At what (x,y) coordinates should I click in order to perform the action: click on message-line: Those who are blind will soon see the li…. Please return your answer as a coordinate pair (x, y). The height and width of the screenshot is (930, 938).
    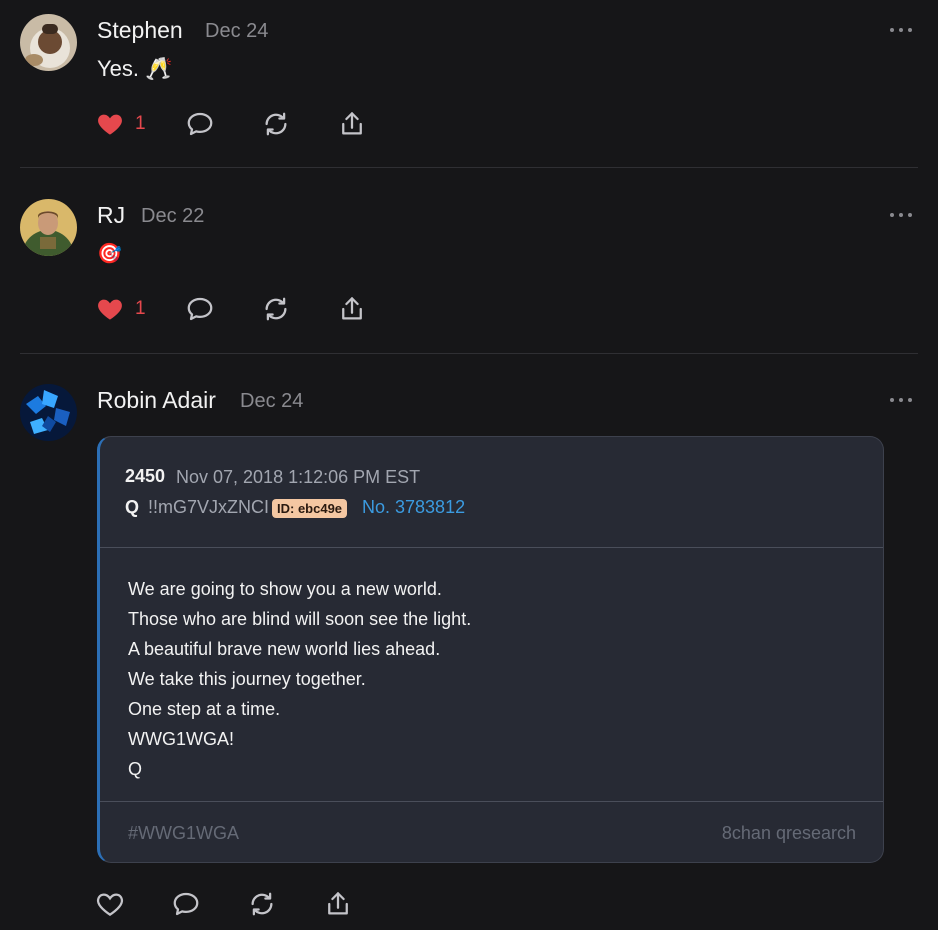
    Looking at the image, I should click on (300, 619).